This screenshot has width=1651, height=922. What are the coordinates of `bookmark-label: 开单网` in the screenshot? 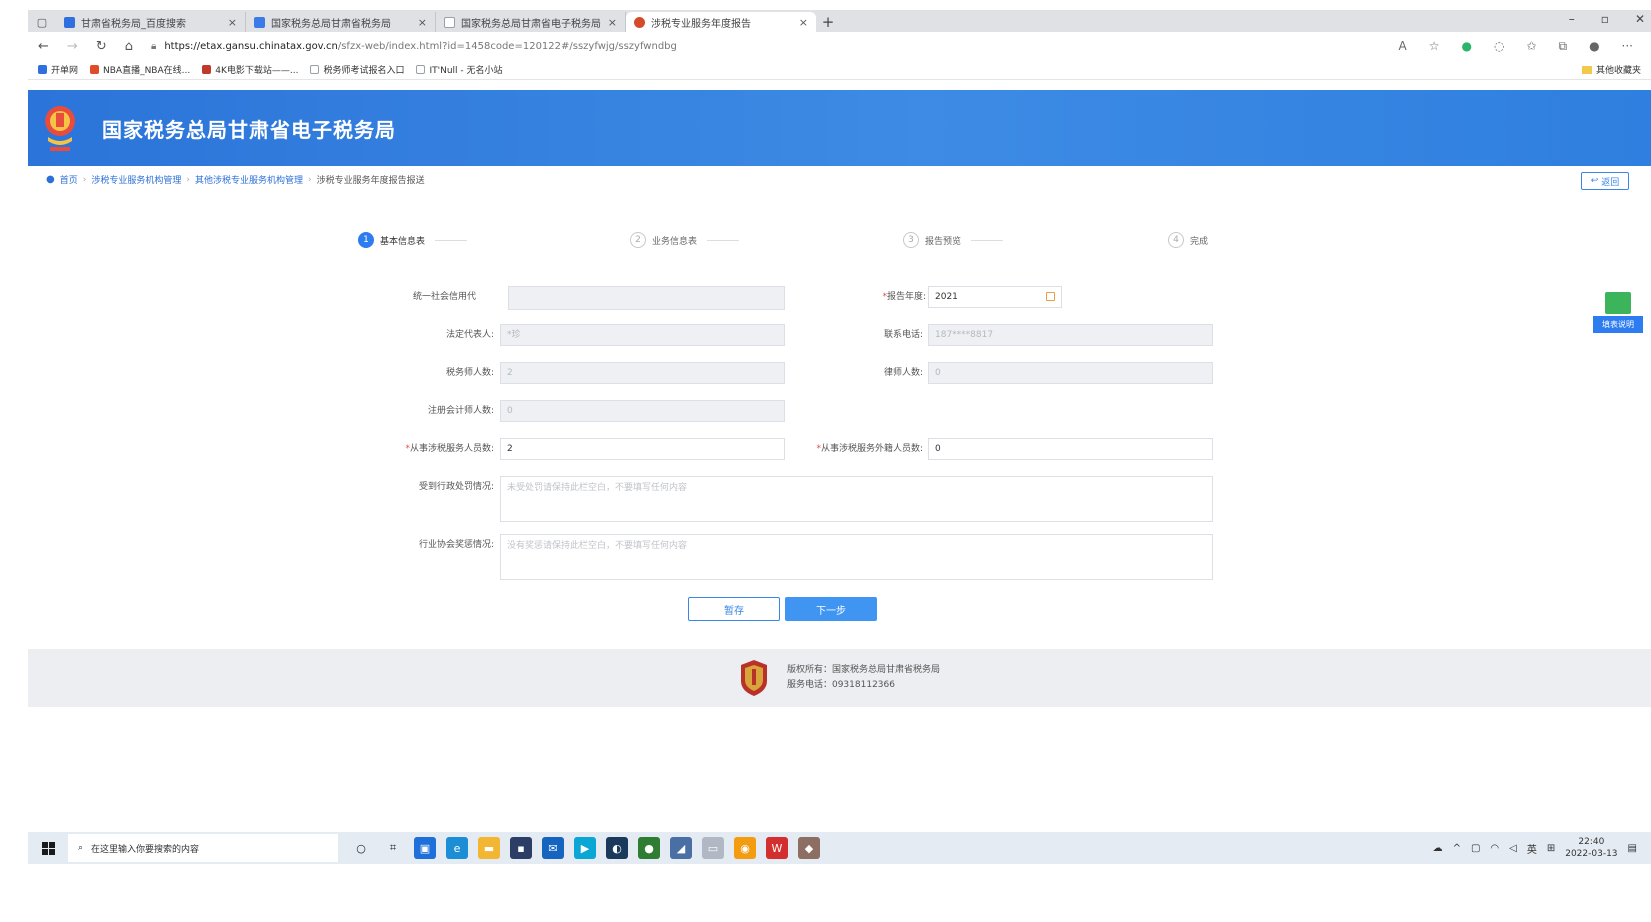 It's located at (65, 71).